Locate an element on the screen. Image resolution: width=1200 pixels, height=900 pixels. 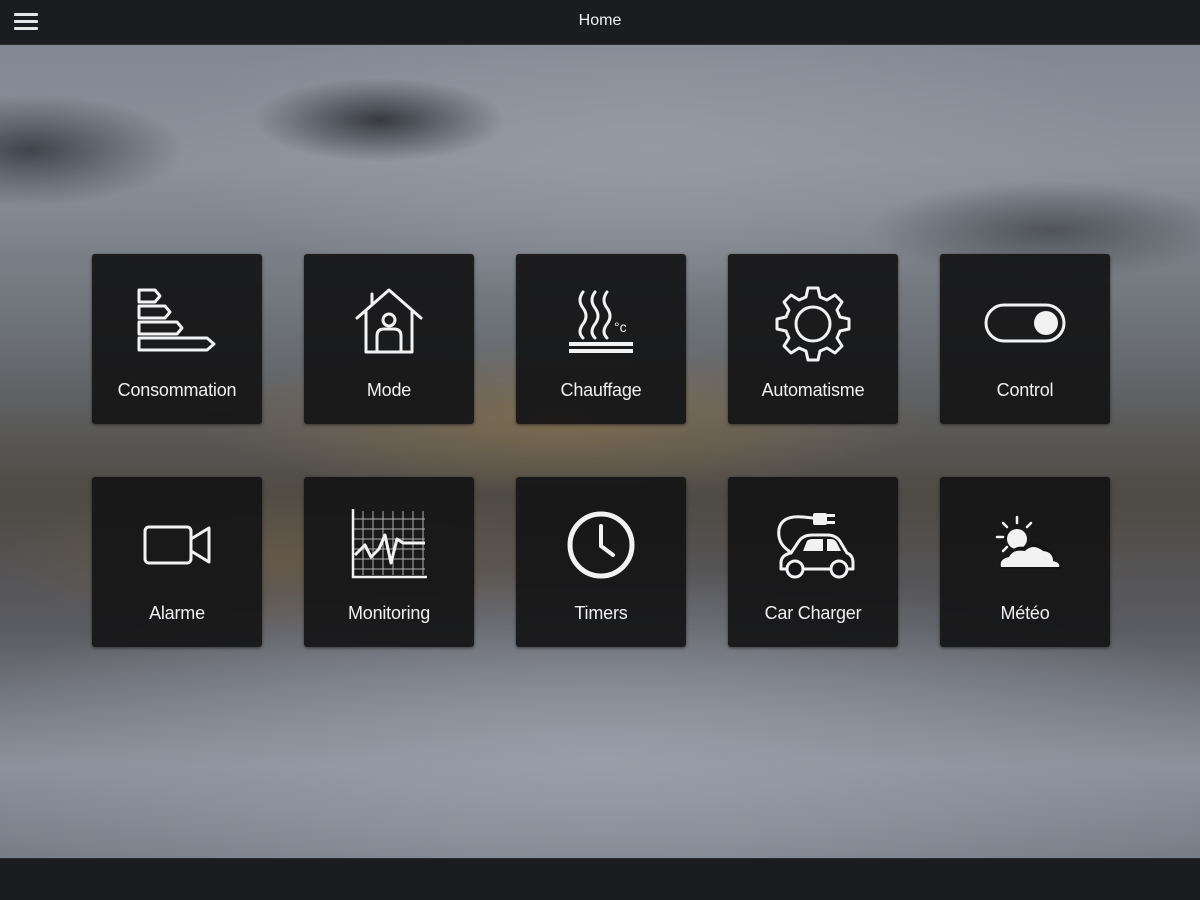
tile-label: Chauffage is located at coordinates (601, 390).